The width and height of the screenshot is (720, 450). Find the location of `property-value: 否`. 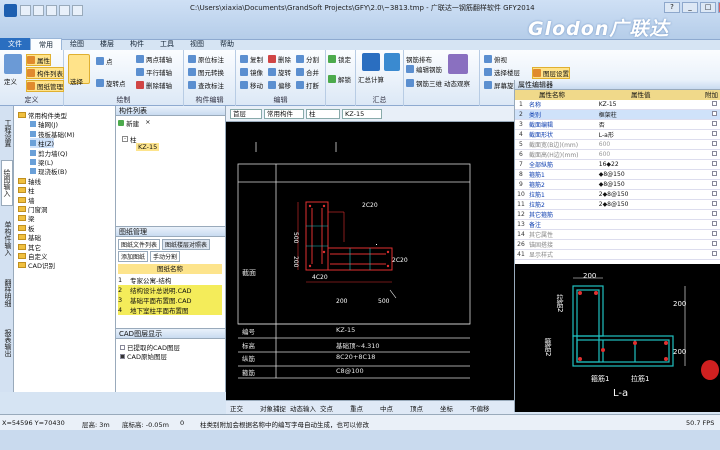

property-value: 否 is located at coordinates (653, 124).